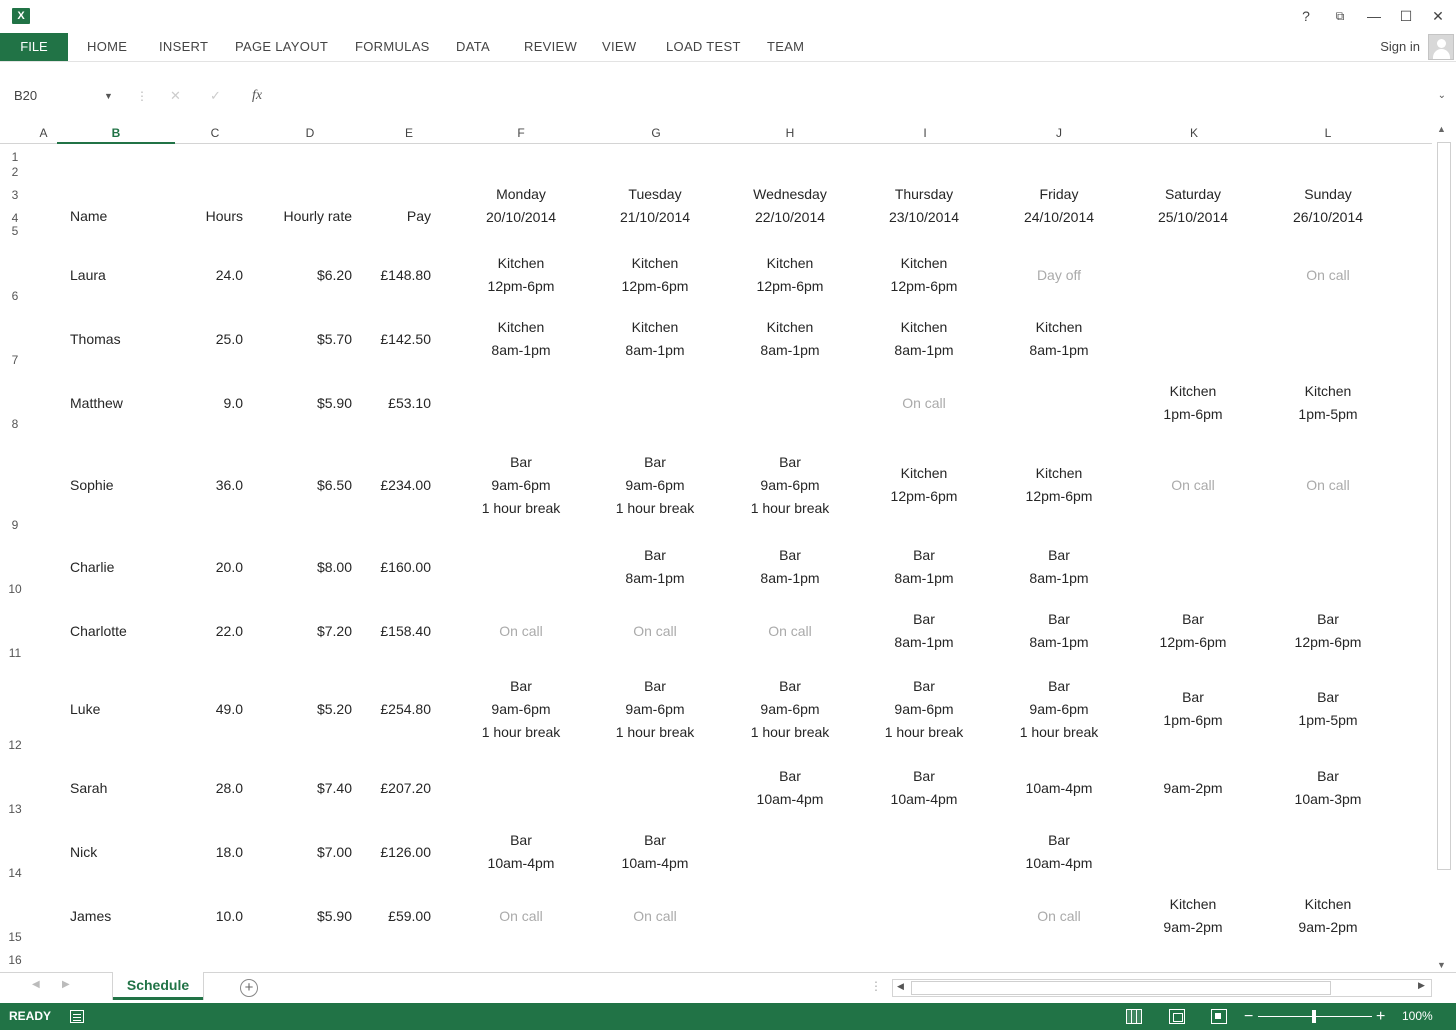 This screenshot has width=1456, height=1030. I want to click on employee-hours: 36.0, so click(209, 485).